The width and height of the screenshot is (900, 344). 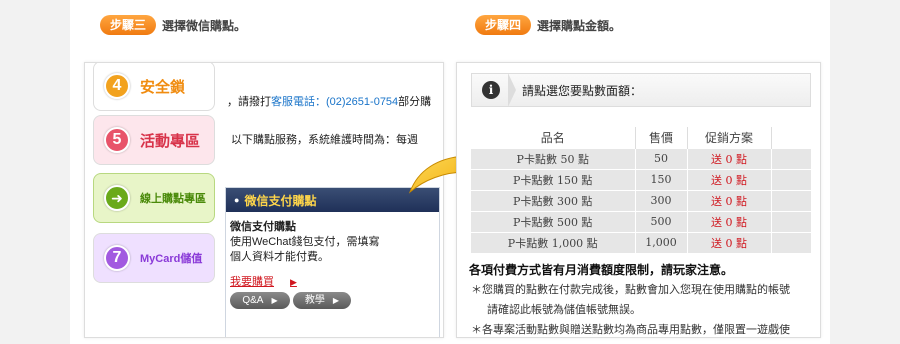 I want to click on menu-online-purchase: ➜ 線上購點專區, so click(x=154, y=198).